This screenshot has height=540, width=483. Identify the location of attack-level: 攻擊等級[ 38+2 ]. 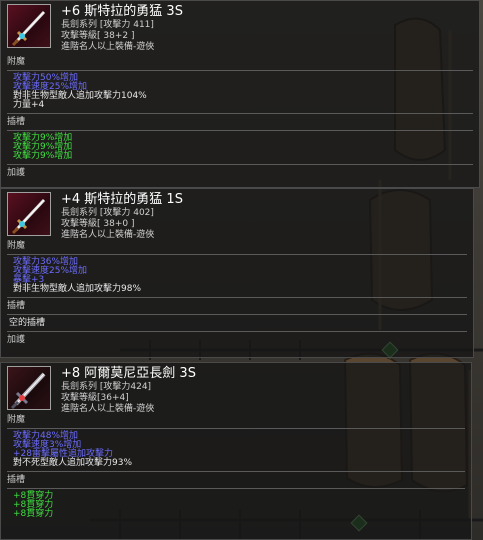
(98, 36).